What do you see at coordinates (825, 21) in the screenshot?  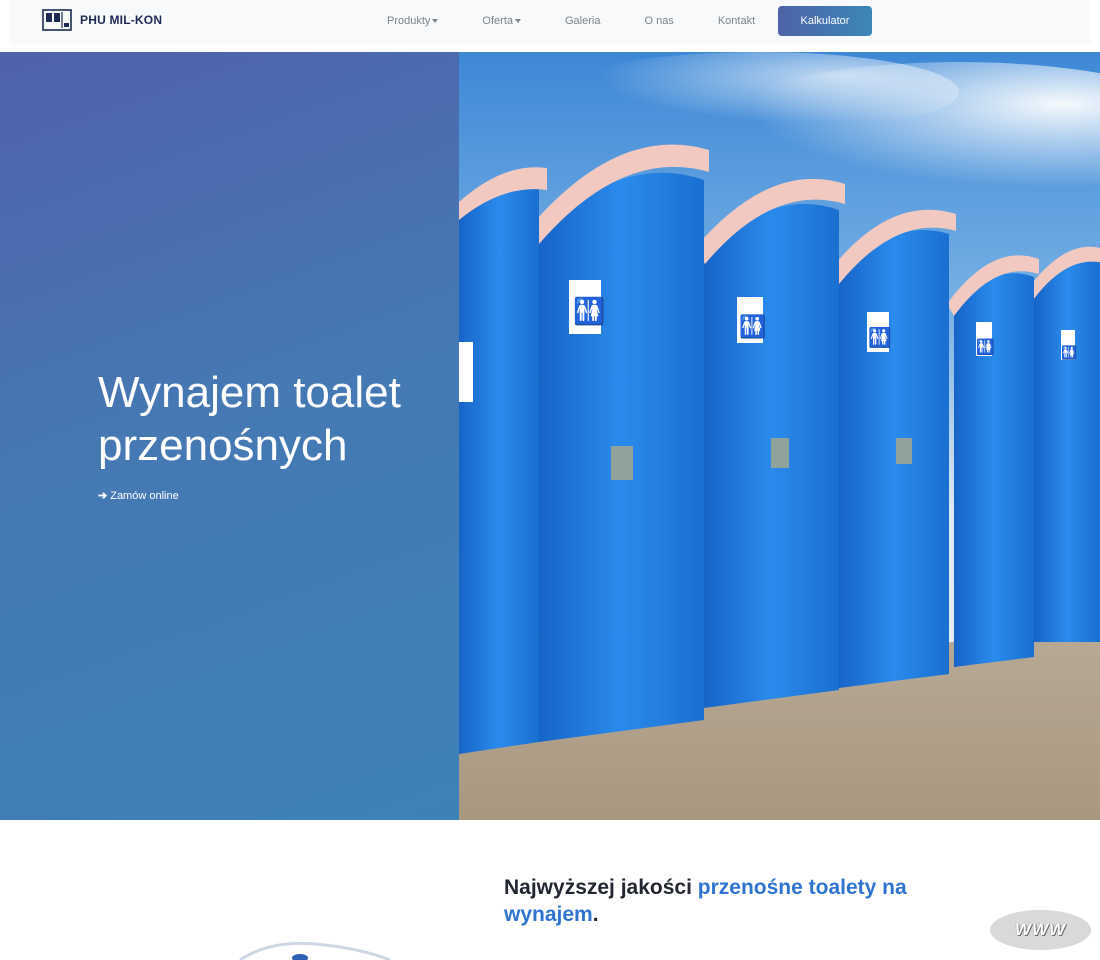 I see `kalkulator-button: Kalkulator` at bounding box center [825, 21].